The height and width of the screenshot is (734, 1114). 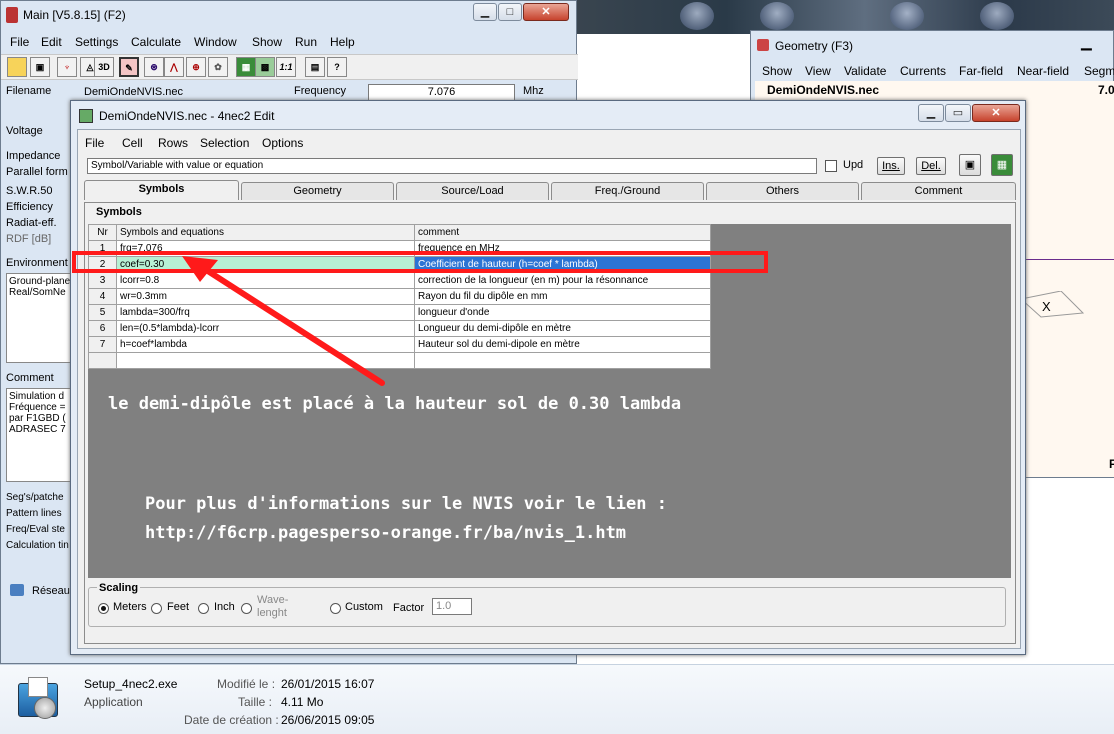 I want to click on size-label: Taille :, so click(x=255, y=702).